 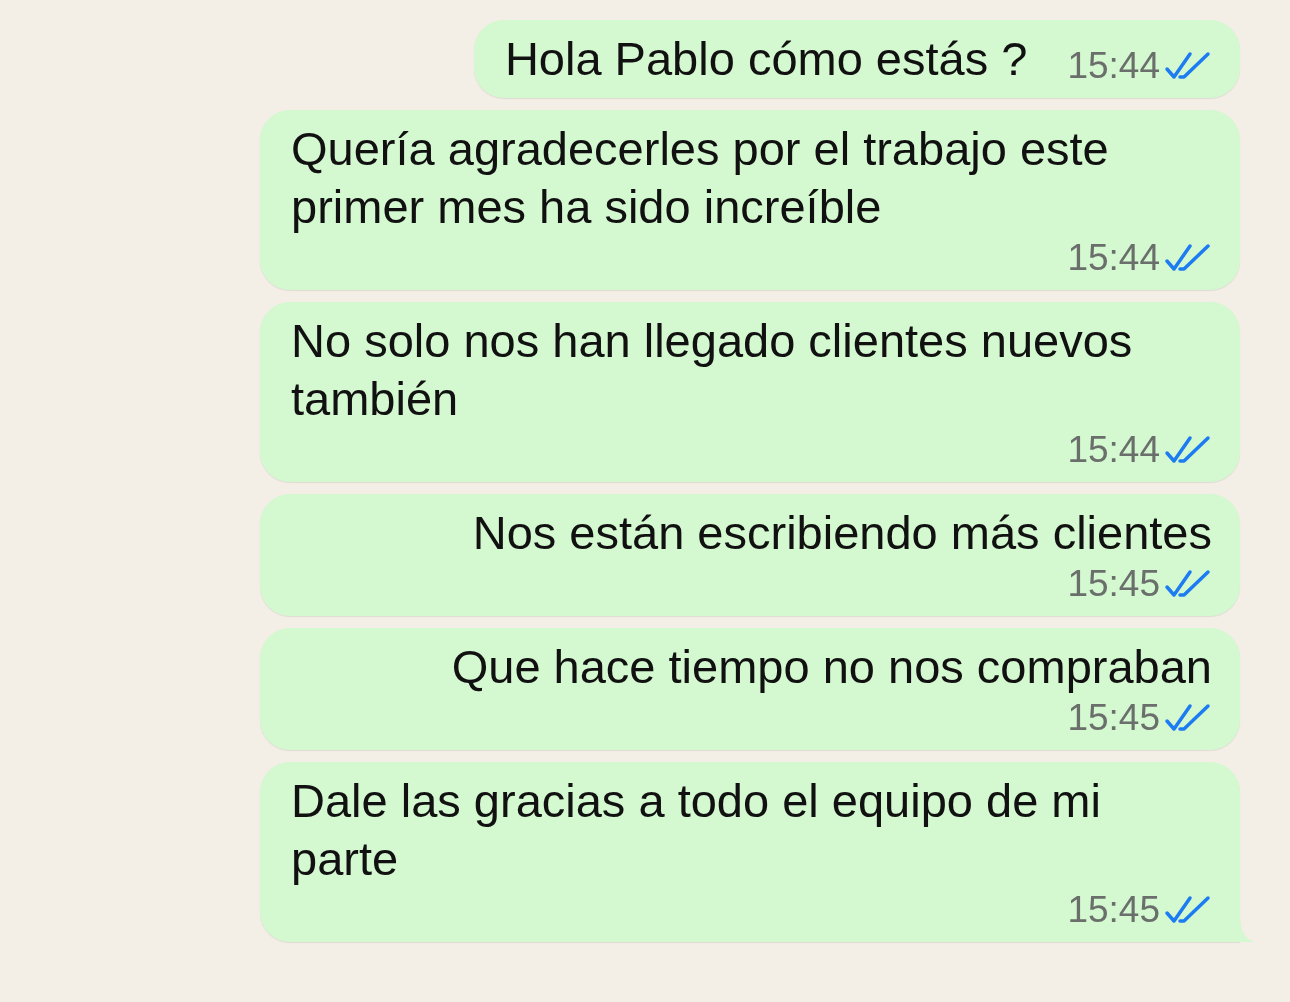 I want to click on message-text: Dale las gracias a todo el equipo de mi parte, so click(x=696, y=830).